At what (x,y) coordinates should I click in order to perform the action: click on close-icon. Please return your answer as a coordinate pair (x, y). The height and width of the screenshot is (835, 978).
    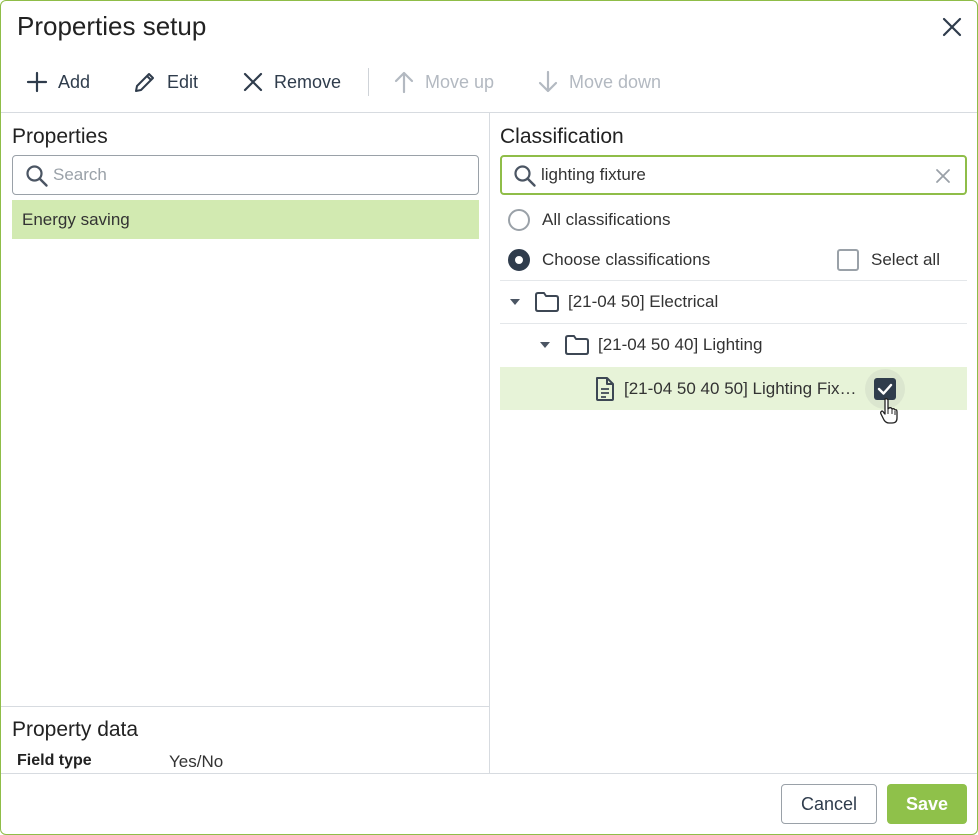
    Looking at the image, I should click on (952, 27).